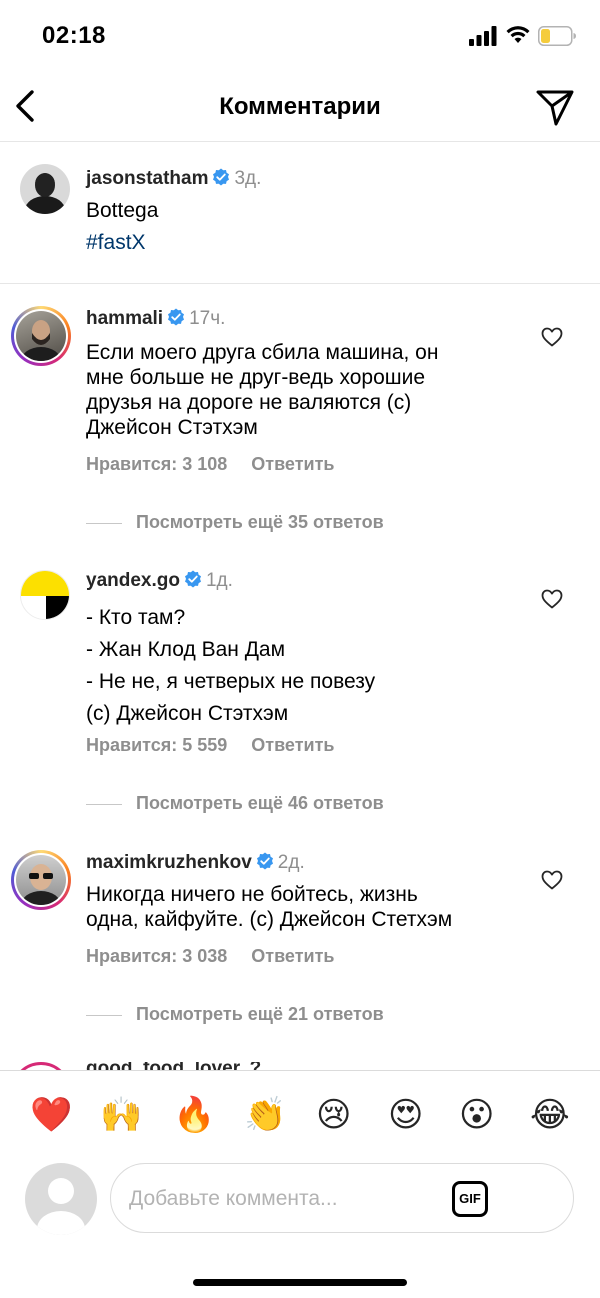  I want to click on comment-line: - Не не, я четверых не повезу, so click(231, 681).